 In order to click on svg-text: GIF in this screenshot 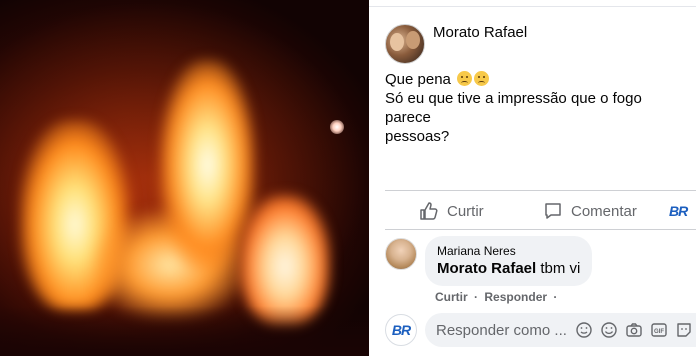, I will do `click(659, 332)`.